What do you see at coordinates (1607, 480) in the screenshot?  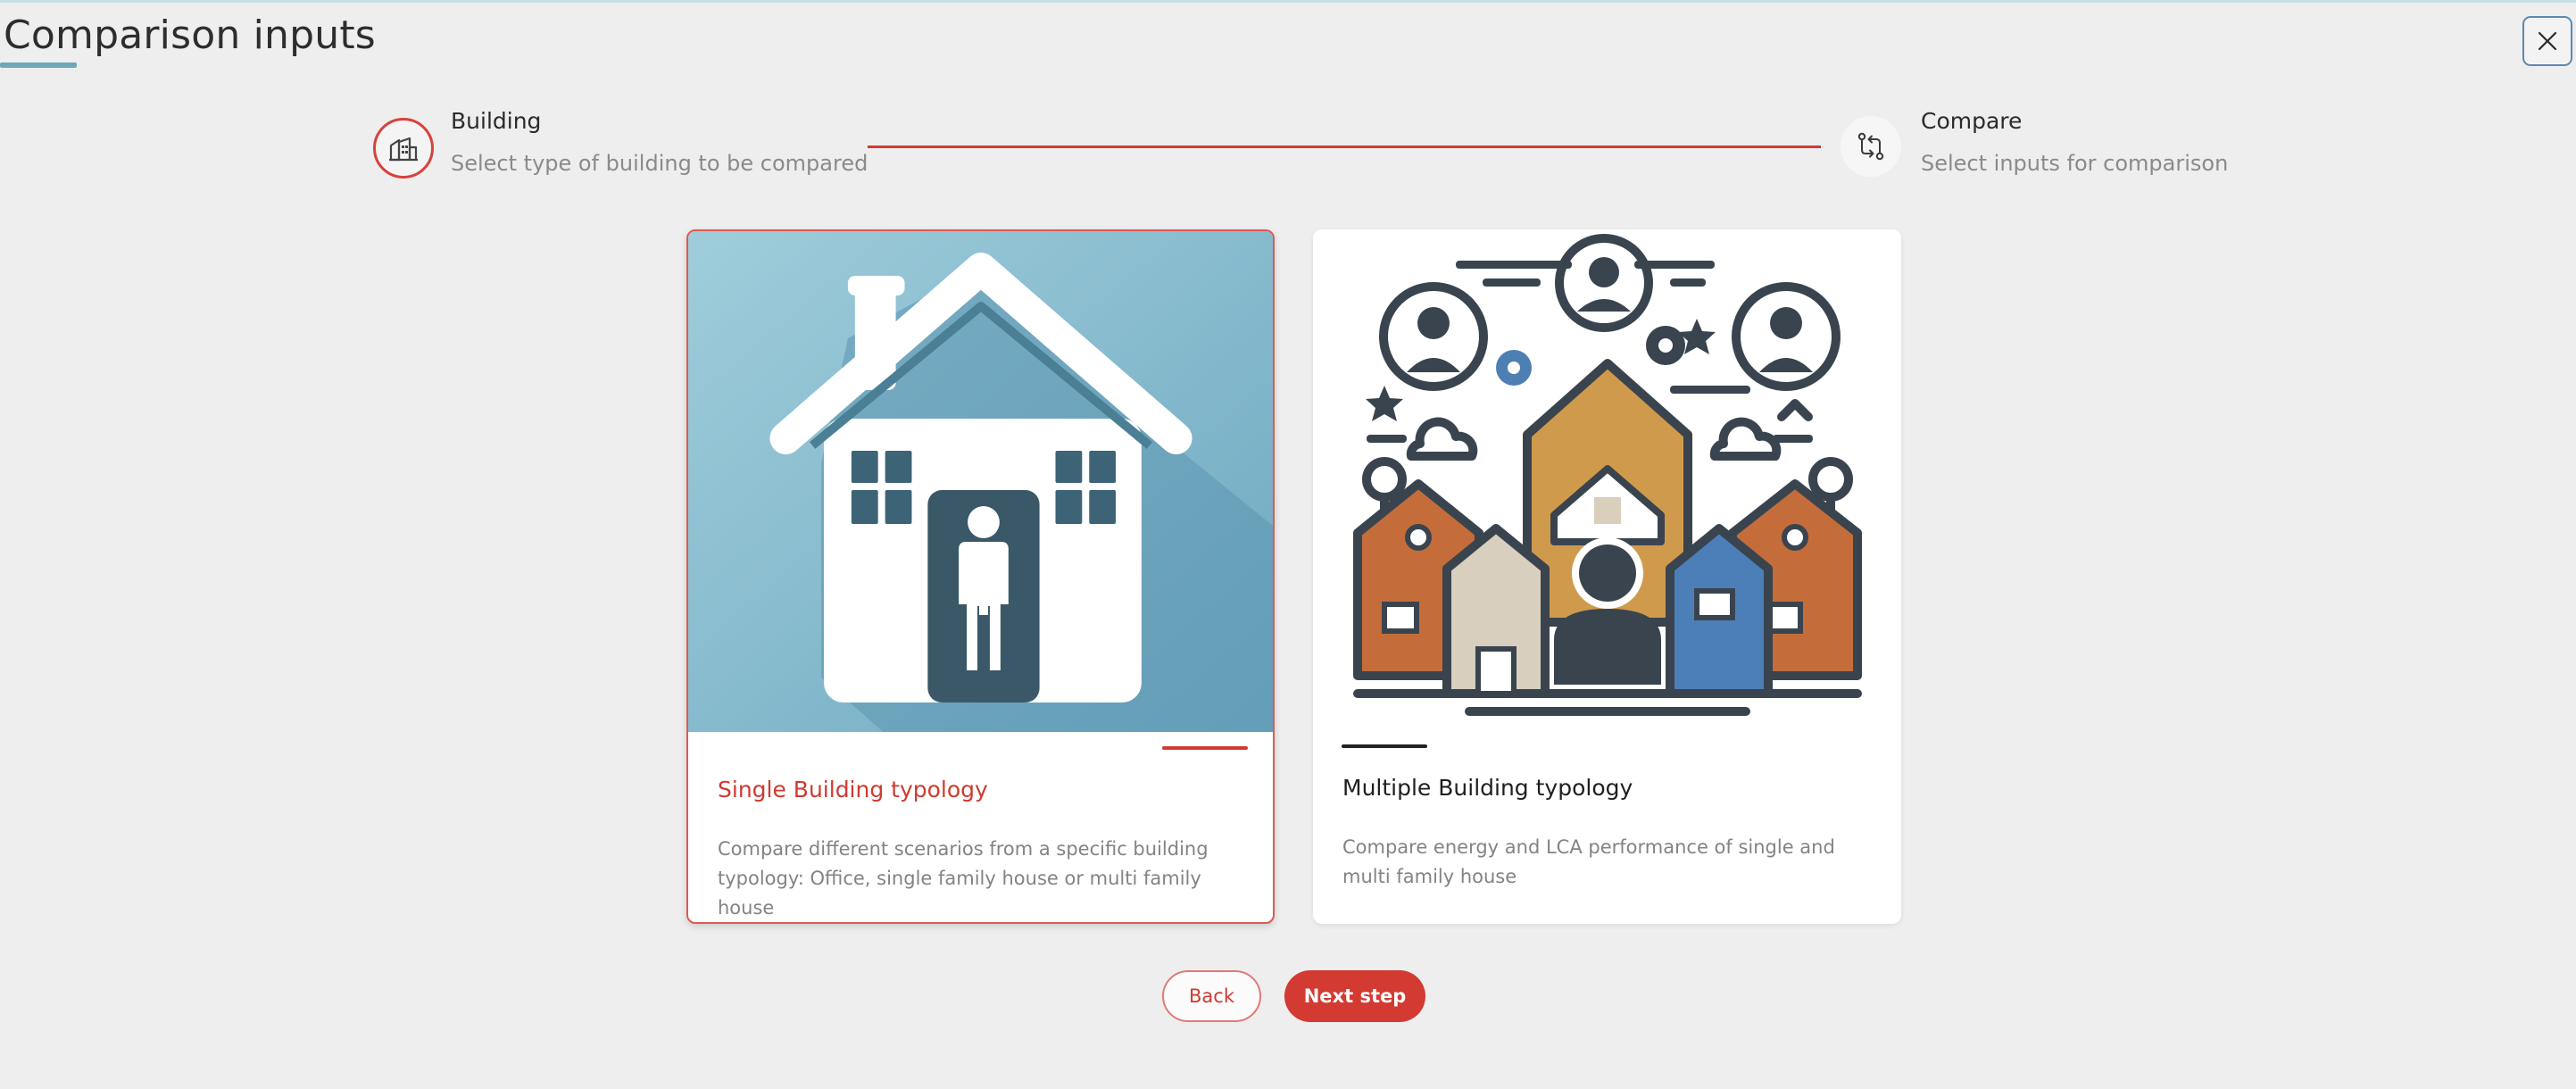 I see `multiple-buildings-illustration` at bounding box center [1607, 480].